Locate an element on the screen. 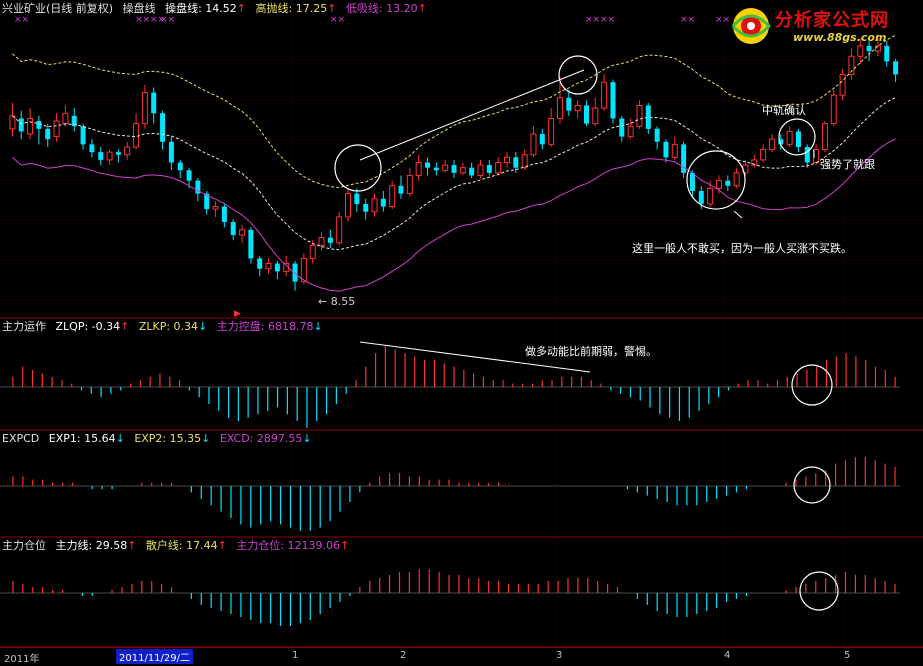  line2-value: 高抛线: 17.25↑ is located at coordinates (296, 8).